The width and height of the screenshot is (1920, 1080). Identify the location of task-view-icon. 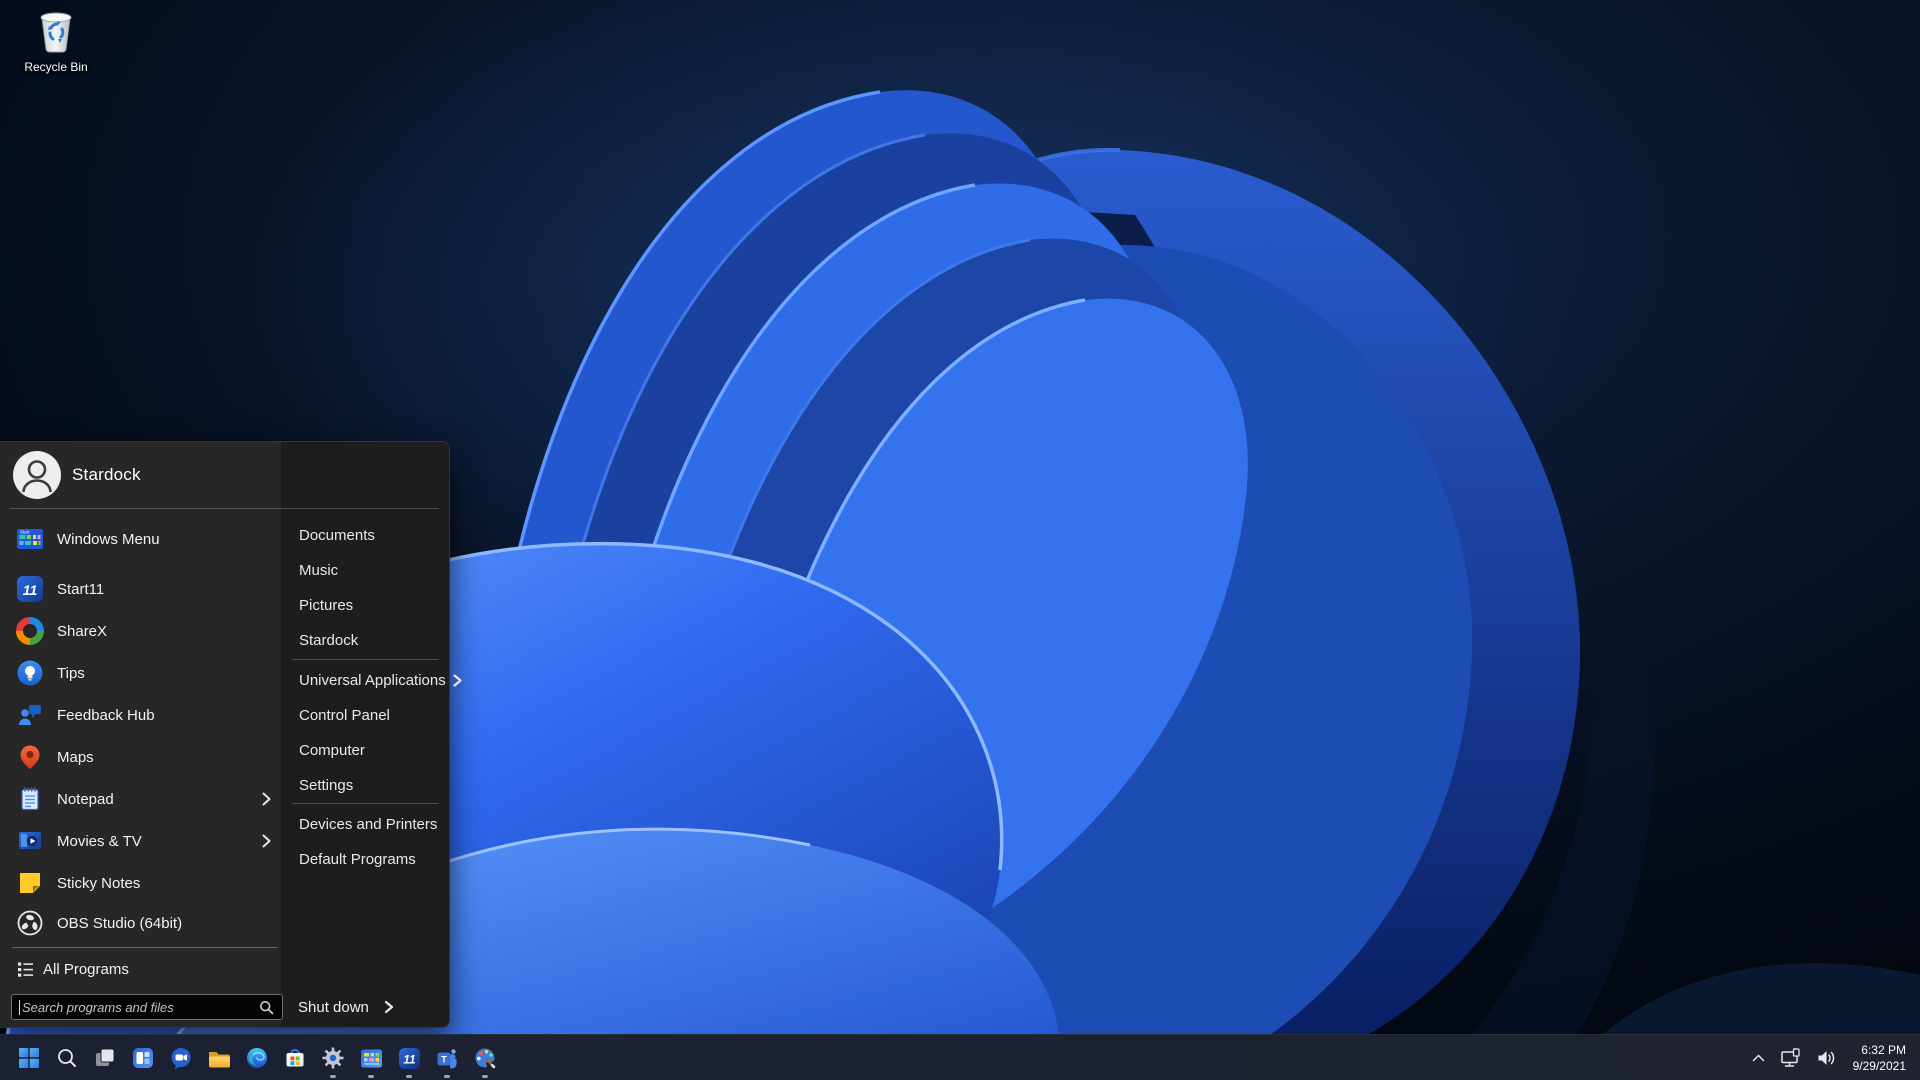
(105, 1057).